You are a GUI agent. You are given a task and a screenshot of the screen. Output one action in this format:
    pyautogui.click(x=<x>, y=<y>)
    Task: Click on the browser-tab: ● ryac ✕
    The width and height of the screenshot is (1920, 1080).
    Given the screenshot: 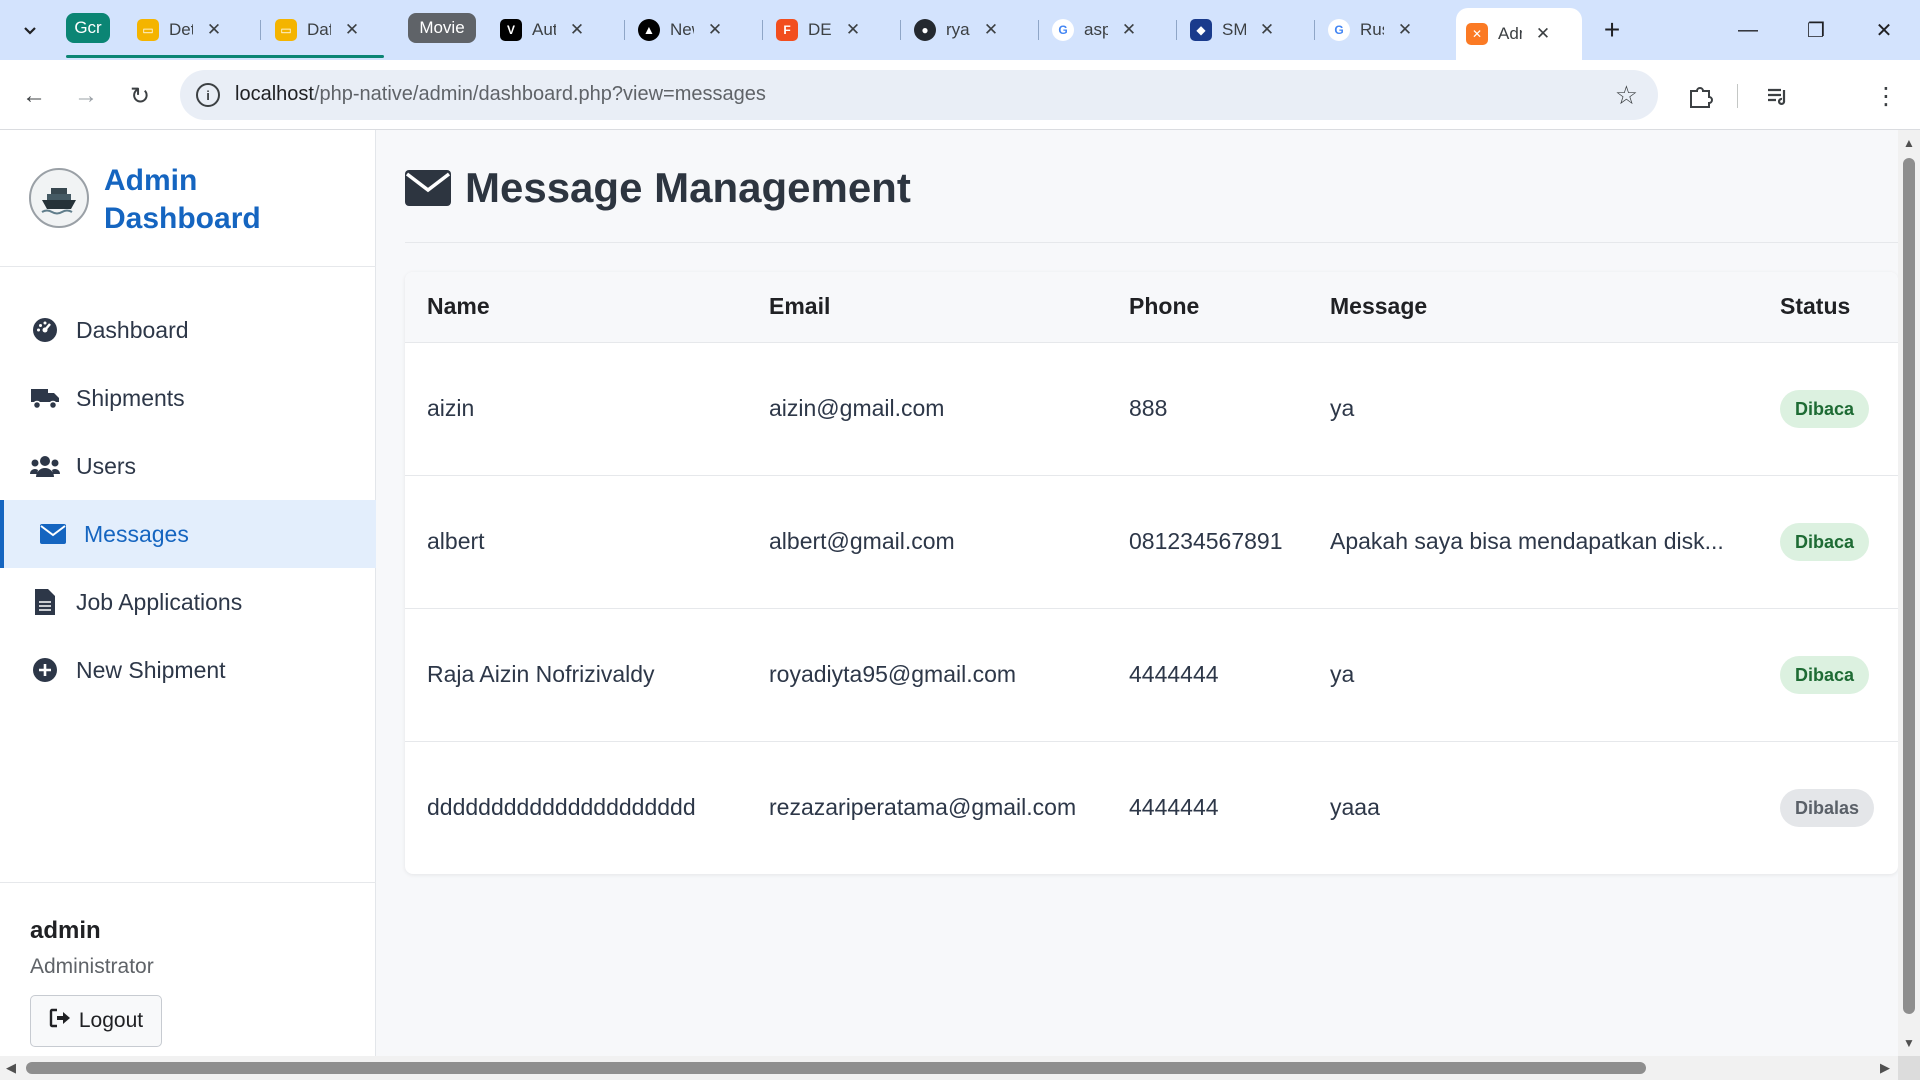 What is the action you would take?
    pyautogui.click(x=952, y=30)
    